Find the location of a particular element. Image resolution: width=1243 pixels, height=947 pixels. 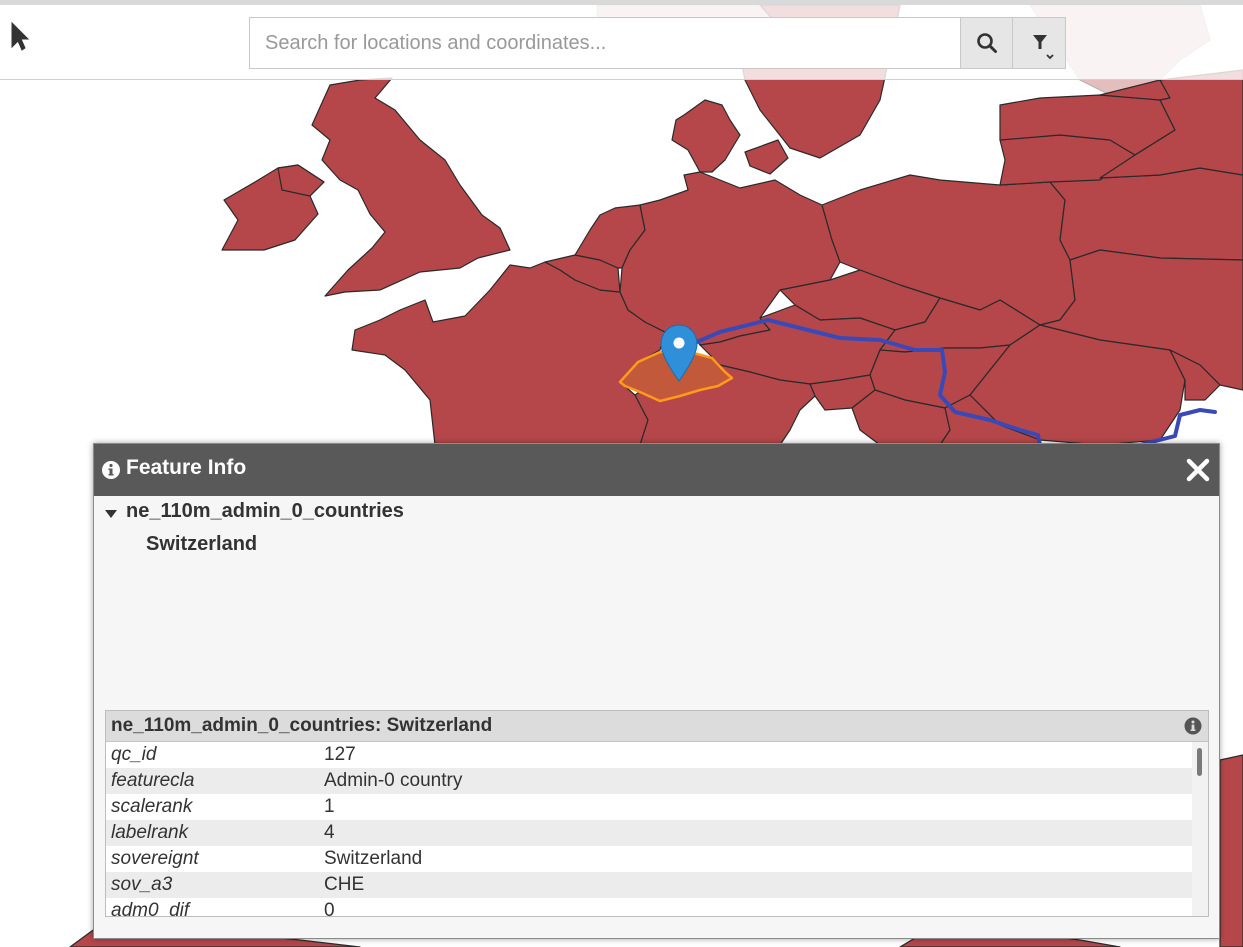

search-input is located at coordinates (605, 43).